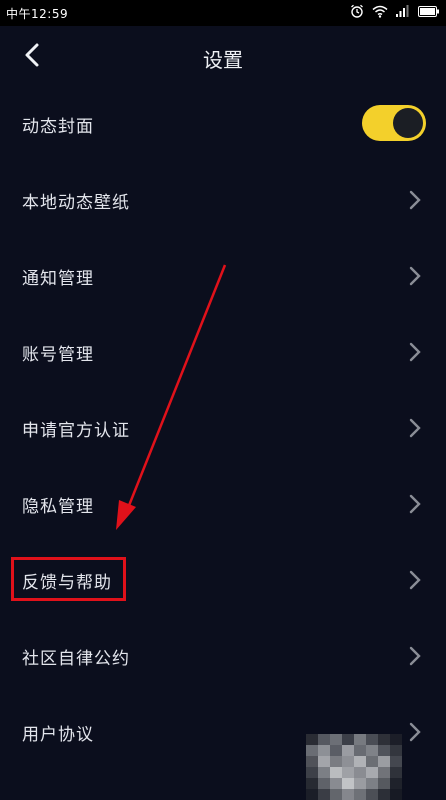 Image resolution: width=446 pixels, height=800 pixels. Describe the element at coordinates (58, 735) in the screenshot. I see `setting-label: 用户协议` at that location.